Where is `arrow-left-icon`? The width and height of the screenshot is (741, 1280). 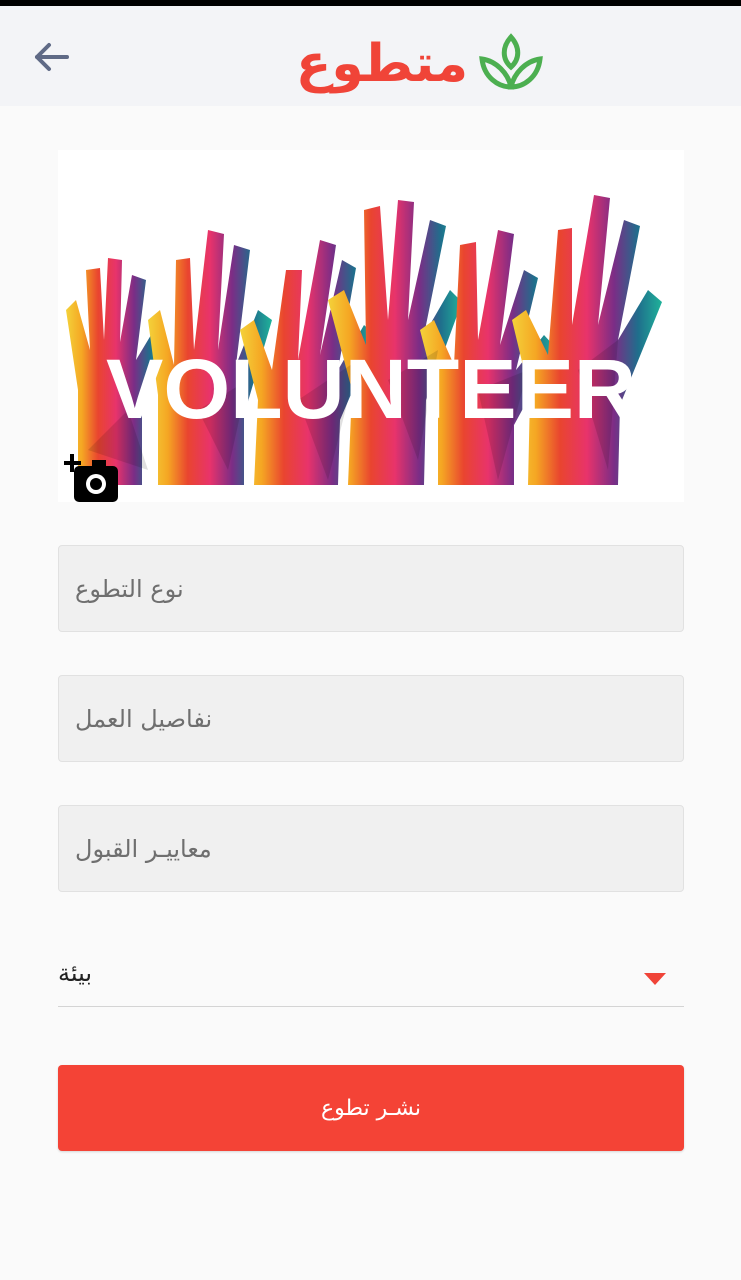 arrow-left-icon is located at coordinates (52, 57).